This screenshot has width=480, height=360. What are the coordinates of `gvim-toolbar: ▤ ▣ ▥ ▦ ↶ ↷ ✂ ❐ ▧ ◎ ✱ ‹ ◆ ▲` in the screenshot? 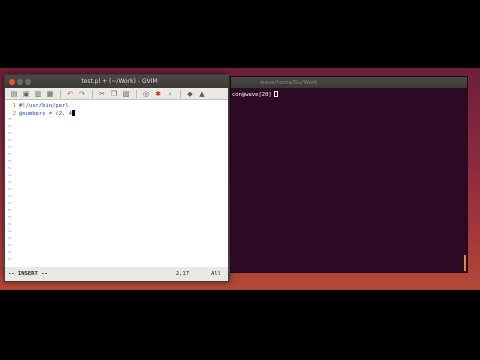 It's located at (116, 94).